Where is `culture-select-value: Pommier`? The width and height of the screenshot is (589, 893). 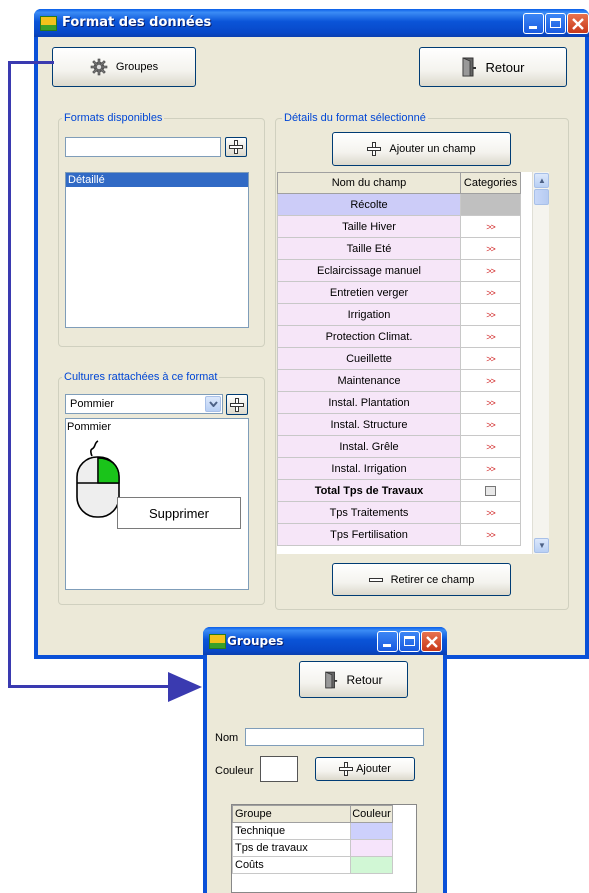
culture-select-value: Pommier is located at coordinates (92, 404).